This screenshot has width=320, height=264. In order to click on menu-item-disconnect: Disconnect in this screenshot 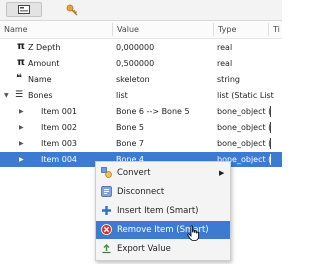, I will do `click(163, 192)`.